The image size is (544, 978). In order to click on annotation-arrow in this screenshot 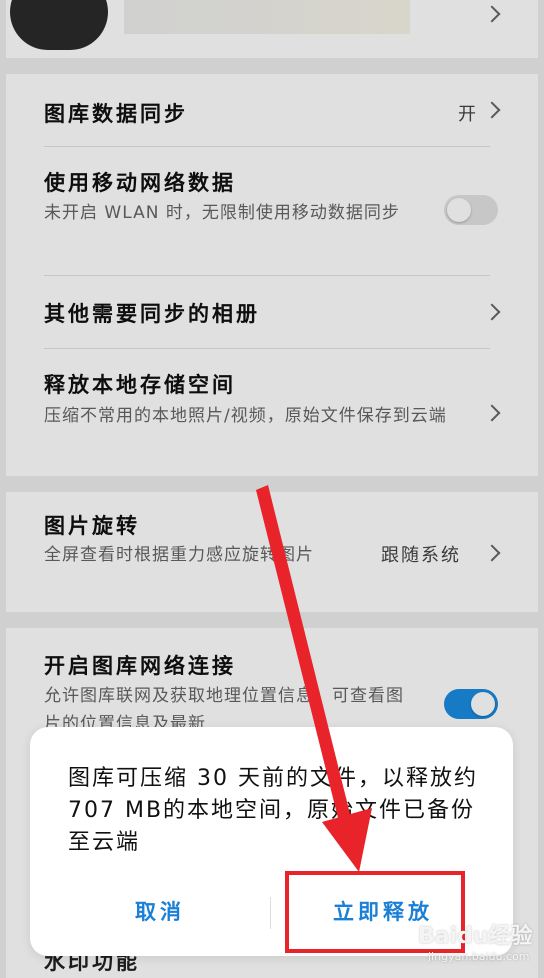, I will do `click(314, 678)`.